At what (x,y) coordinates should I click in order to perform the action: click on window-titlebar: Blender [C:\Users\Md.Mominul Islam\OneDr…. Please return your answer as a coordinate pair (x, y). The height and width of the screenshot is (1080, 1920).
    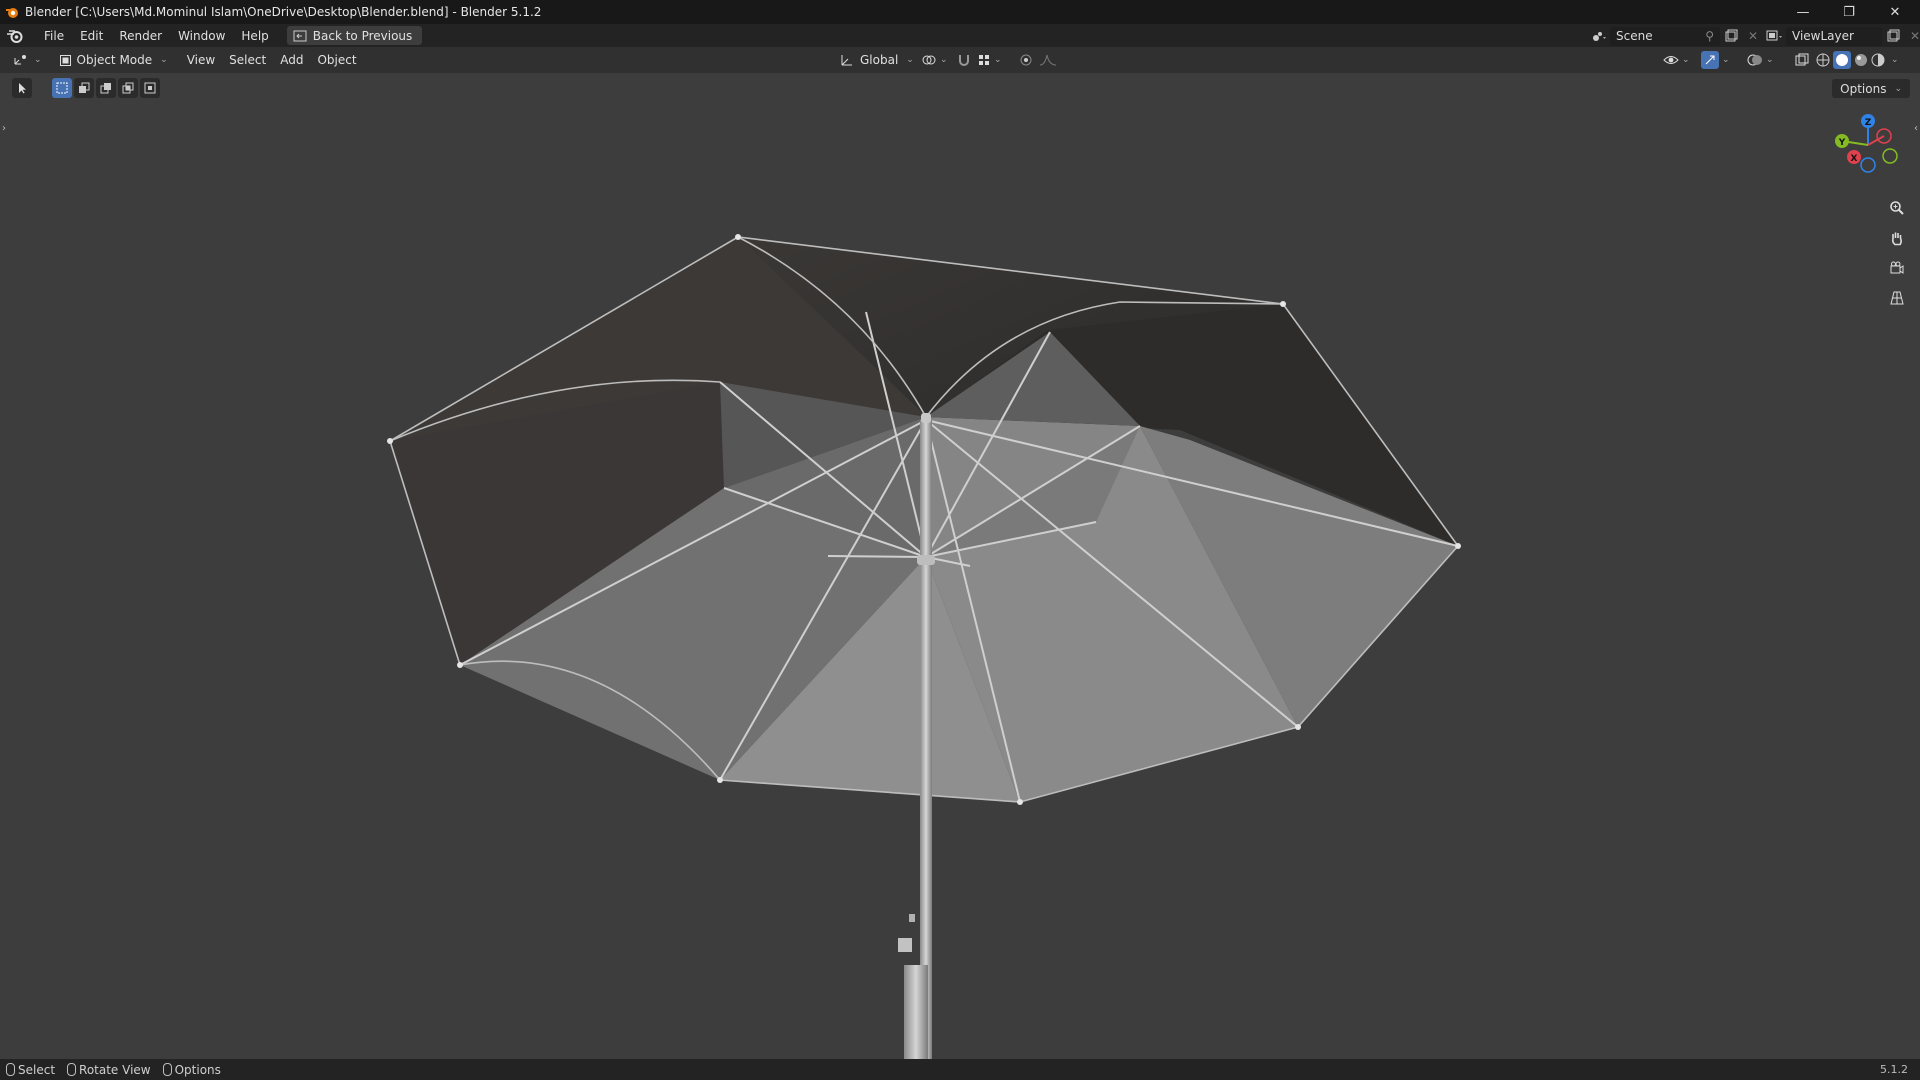
    Looking at the image, I should click on (960, 12).